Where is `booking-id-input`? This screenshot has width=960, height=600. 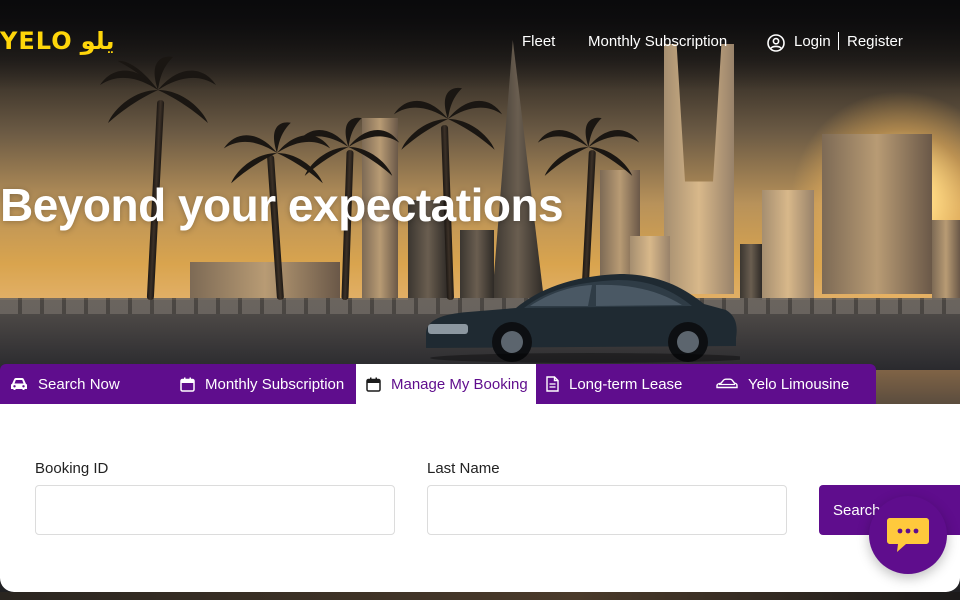 booking-id-input is located at coordinates (215, 510).